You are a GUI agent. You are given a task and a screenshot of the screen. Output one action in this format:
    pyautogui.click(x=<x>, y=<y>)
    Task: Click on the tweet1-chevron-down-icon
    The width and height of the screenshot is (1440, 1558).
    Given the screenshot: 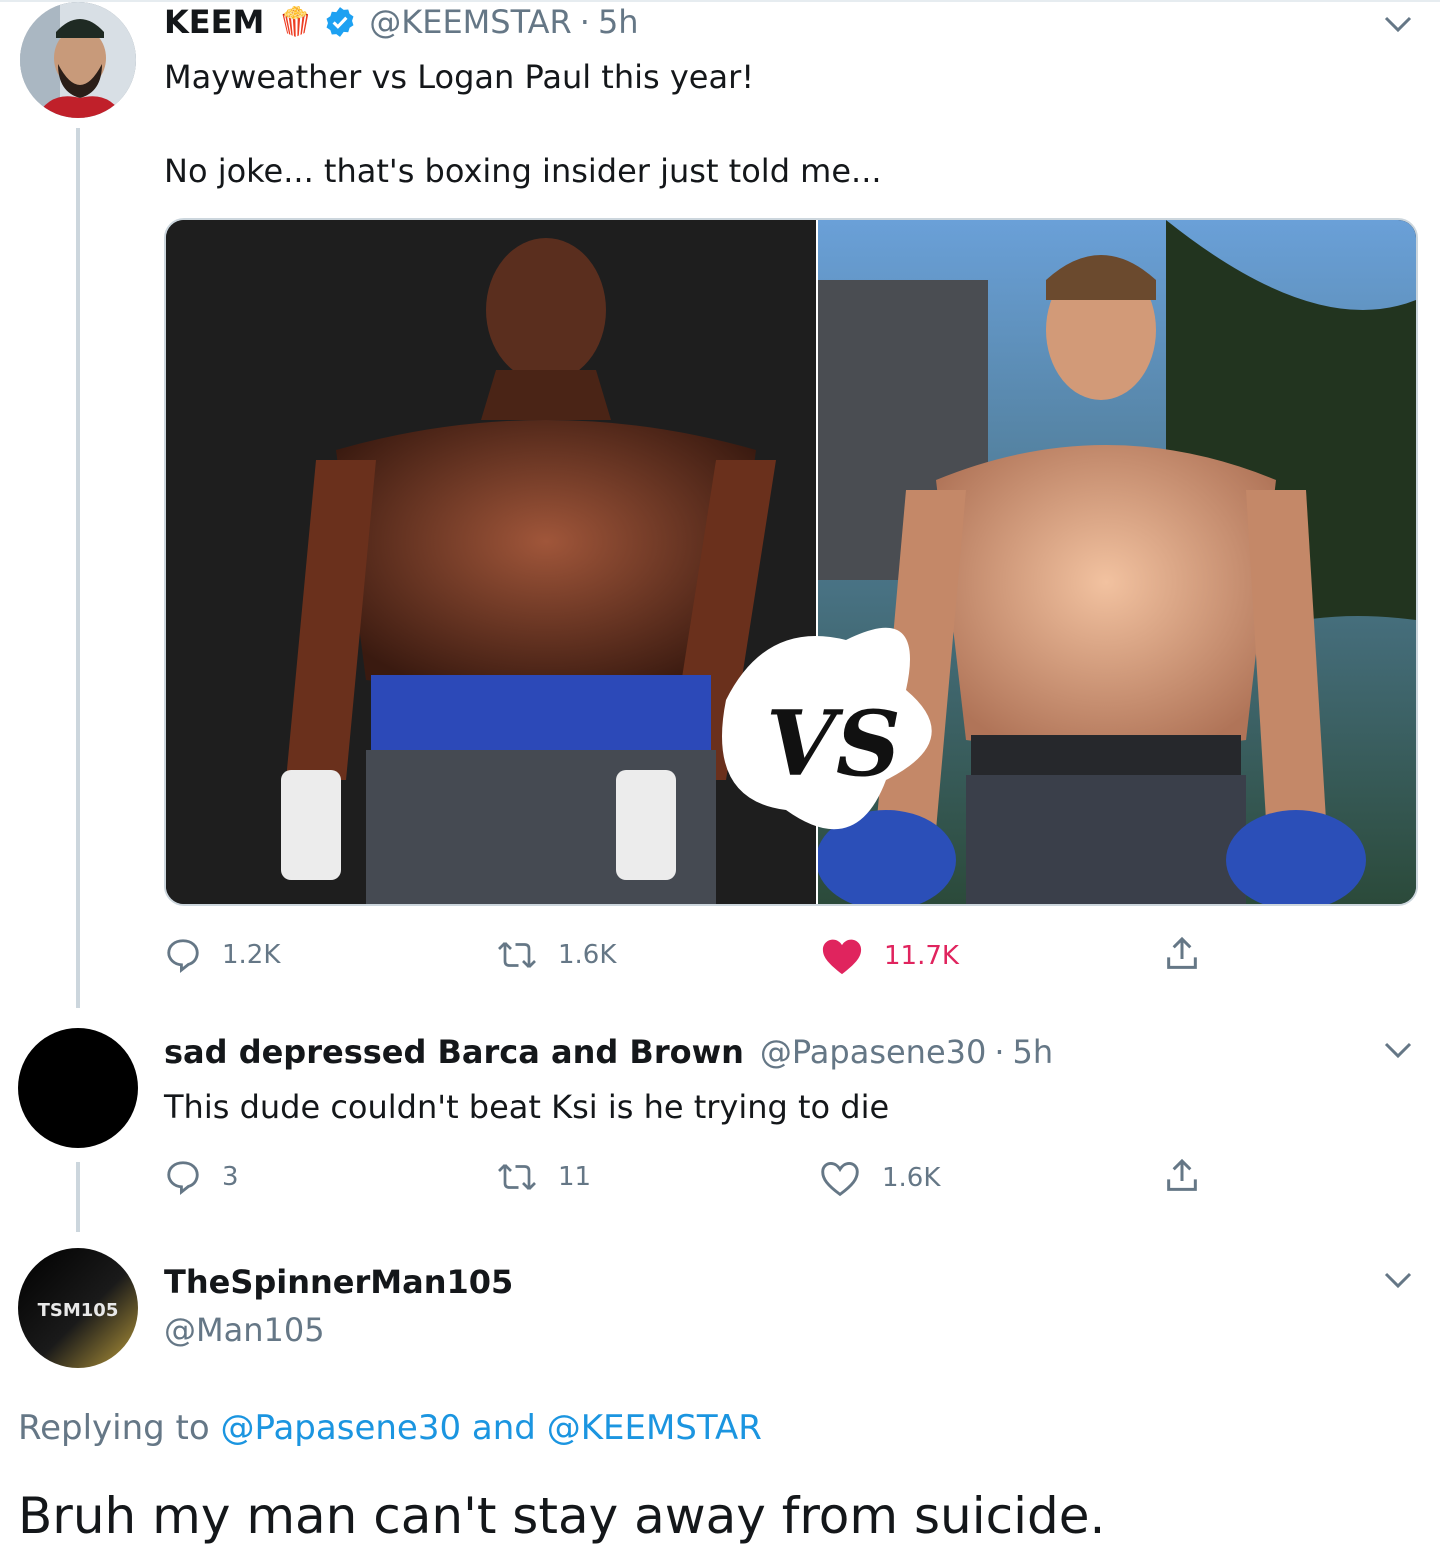 What is the action you would take?
    pyautogui.click(x=1398, y=24)
    